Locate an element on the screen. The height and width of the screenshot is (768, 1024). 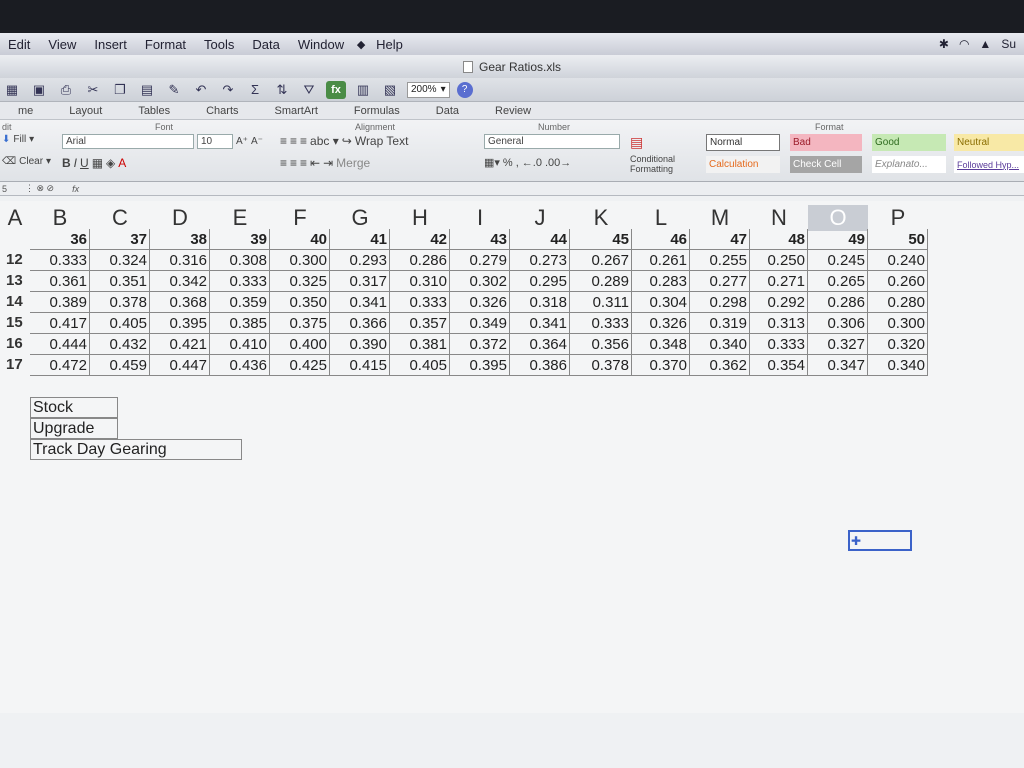
undo-icon: ↶ is located at coordinates (201, 90).